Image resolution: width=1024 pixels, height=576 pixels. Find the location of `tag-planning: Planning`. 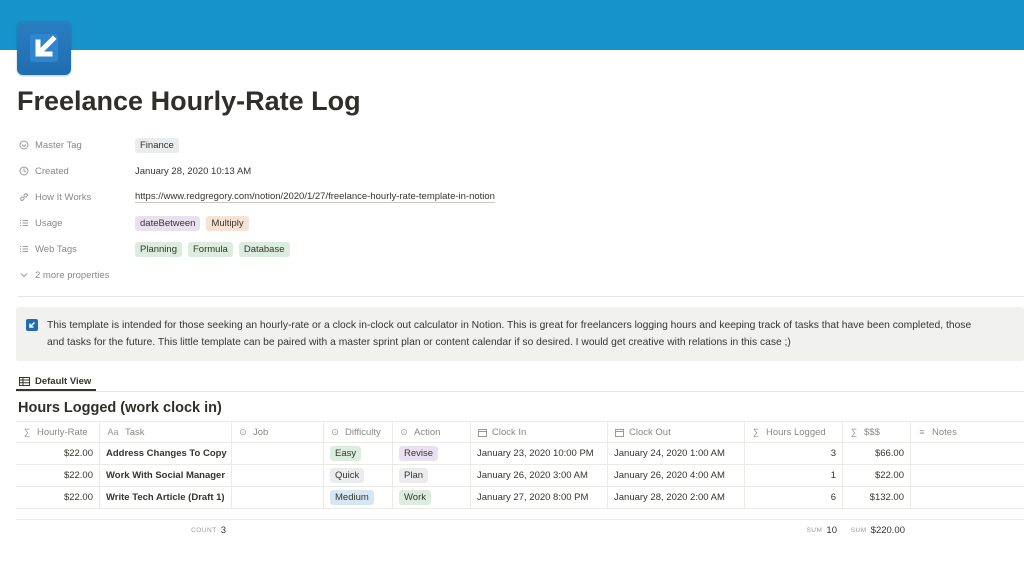

tag-planning: Planning is located at coordinates (158, 249).